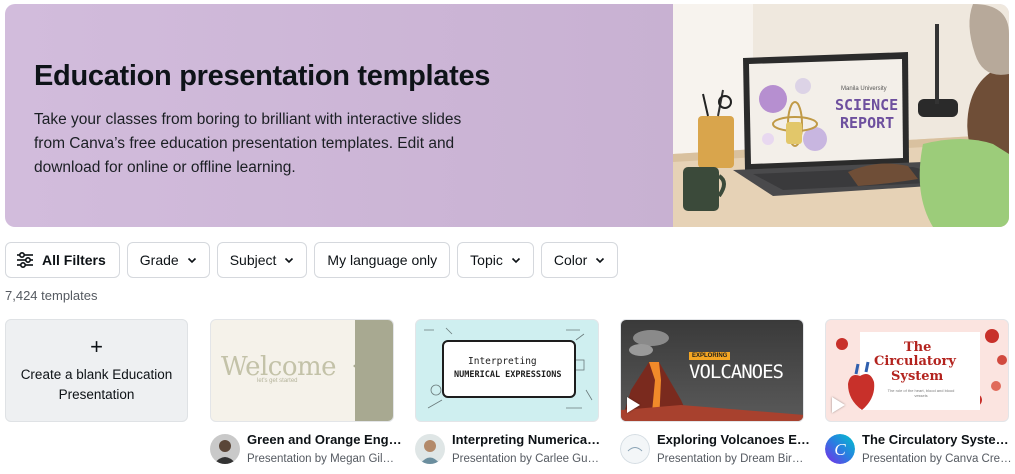  I want to click on thumbnail-line2: NUMERICAL EXPRESSIONS, so click(508, 375).